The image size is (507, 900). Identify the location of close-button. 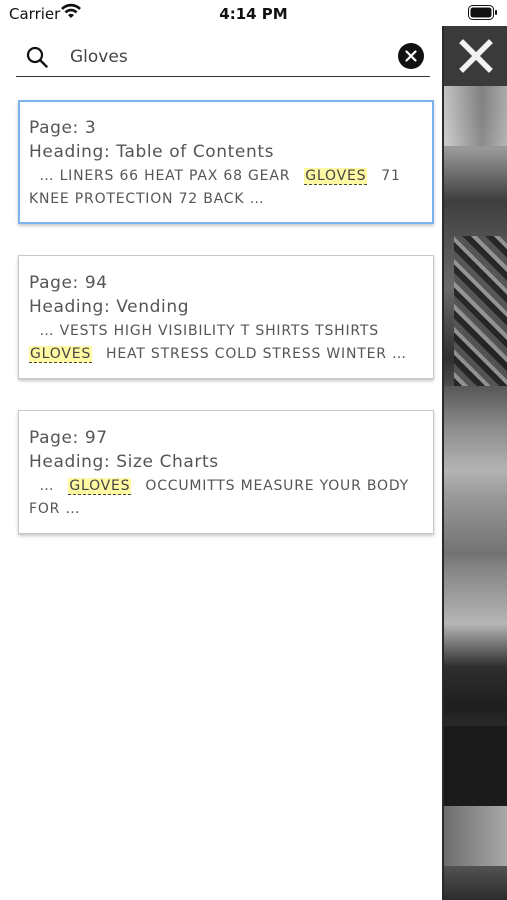
(475, 56).